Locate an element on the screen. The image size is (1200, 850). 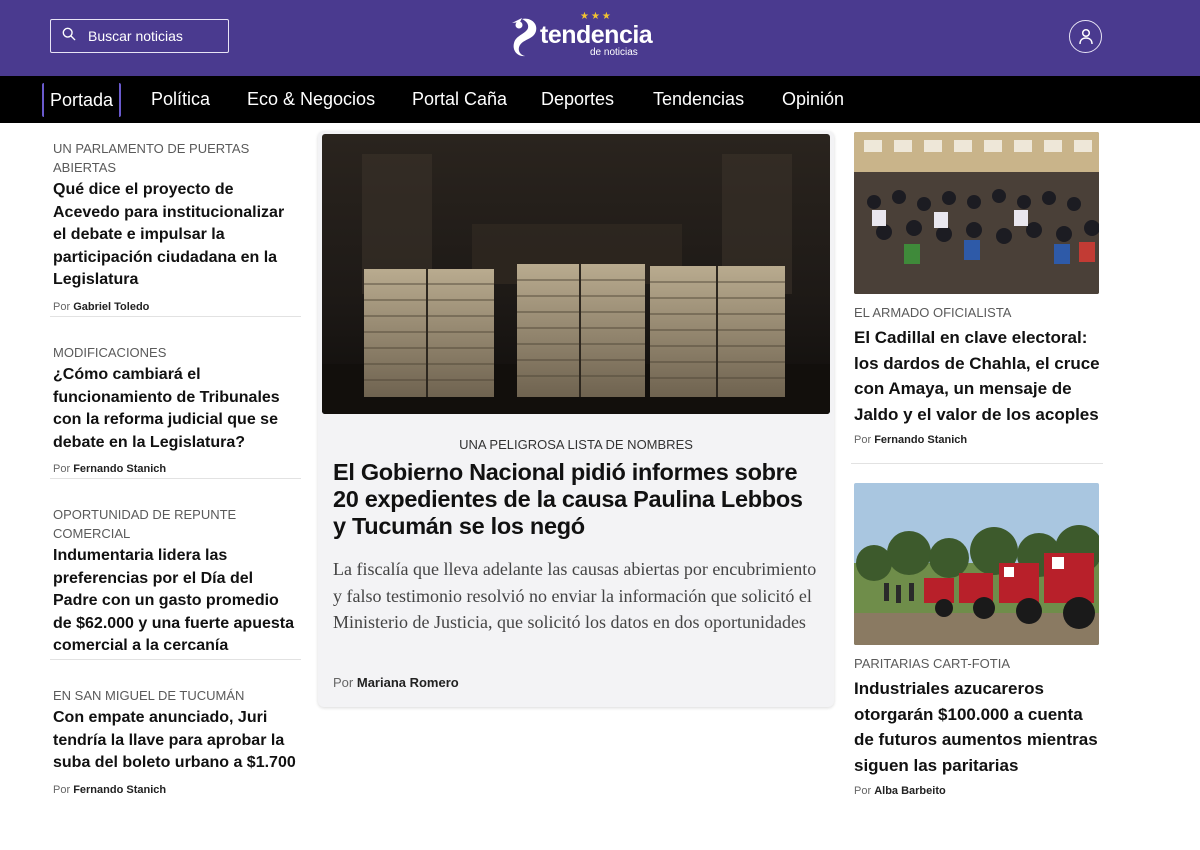
nav-item-eco-negocios: Eco & Negocios is located at coordinates (311, 99).